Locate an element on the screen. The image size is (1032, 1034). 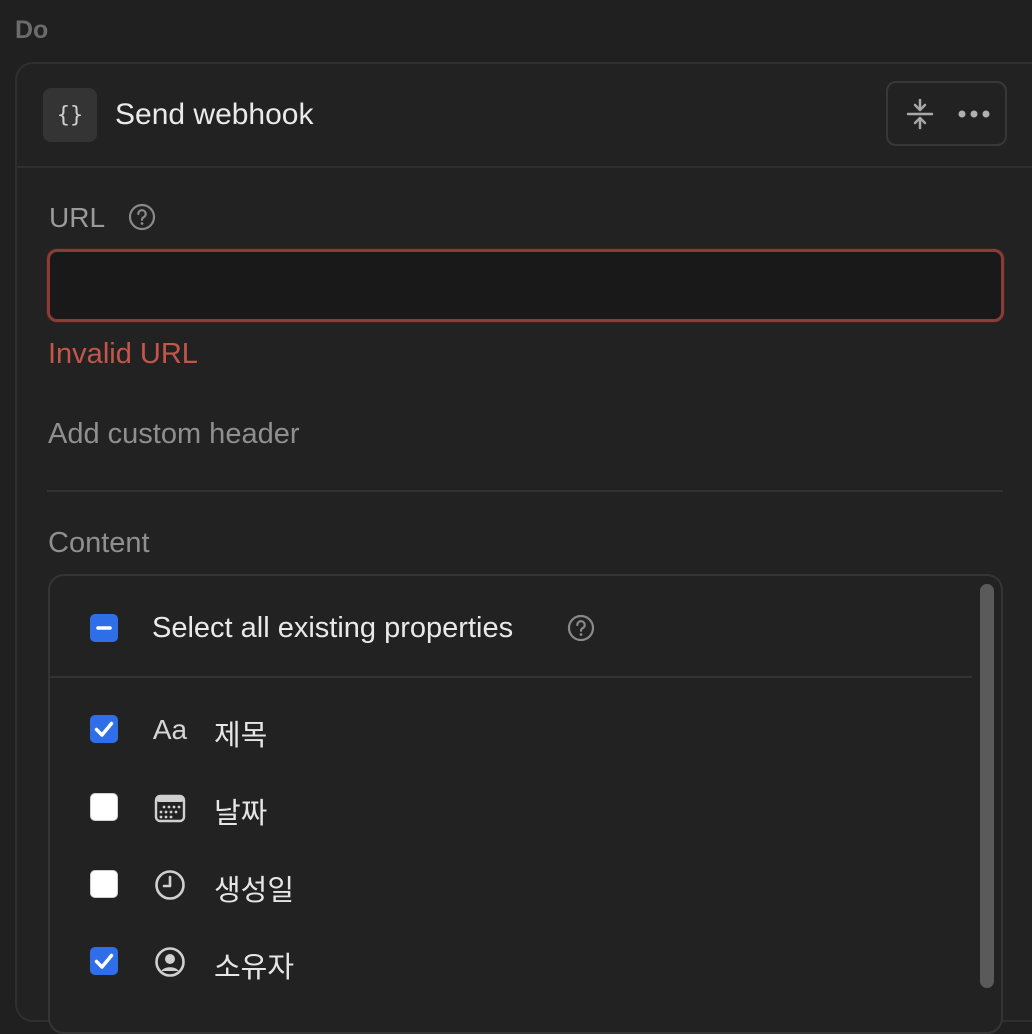
select-all-row: Select all existing properties is located at coordinates (511, 627).